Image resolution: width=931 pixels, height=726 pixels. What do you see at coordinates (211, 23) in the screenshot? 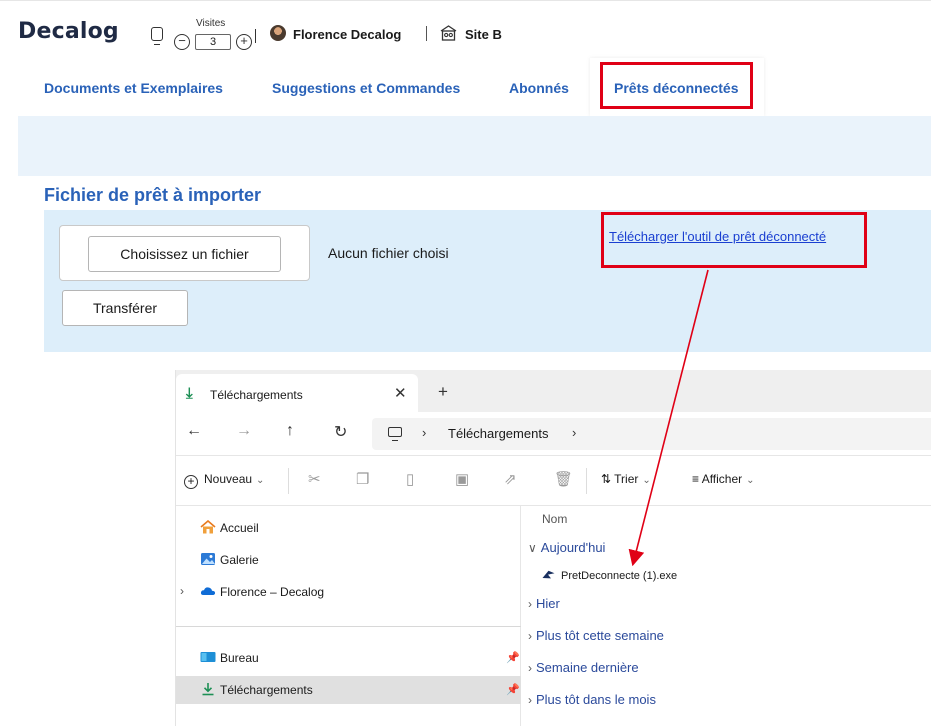
I see `visits-label: Visites` at bounding box center [211, 23].